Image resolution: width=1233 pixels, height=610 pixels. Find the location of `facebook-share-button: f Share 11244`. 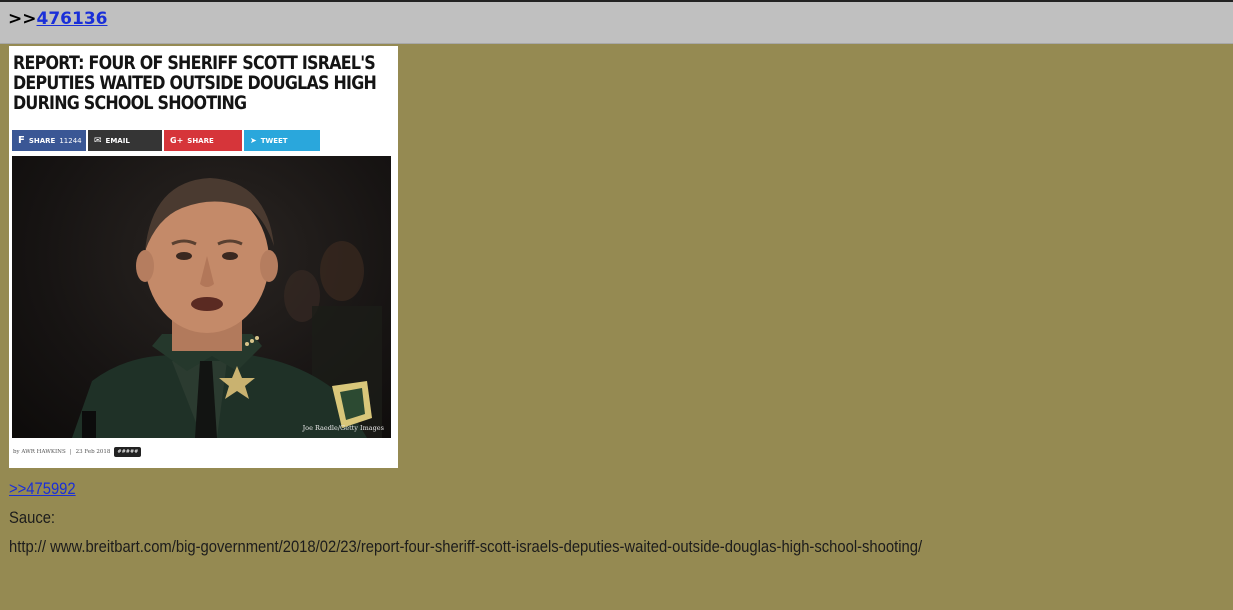

facebook-share-button: f Share 11244 is located at coordinates (49, 140).